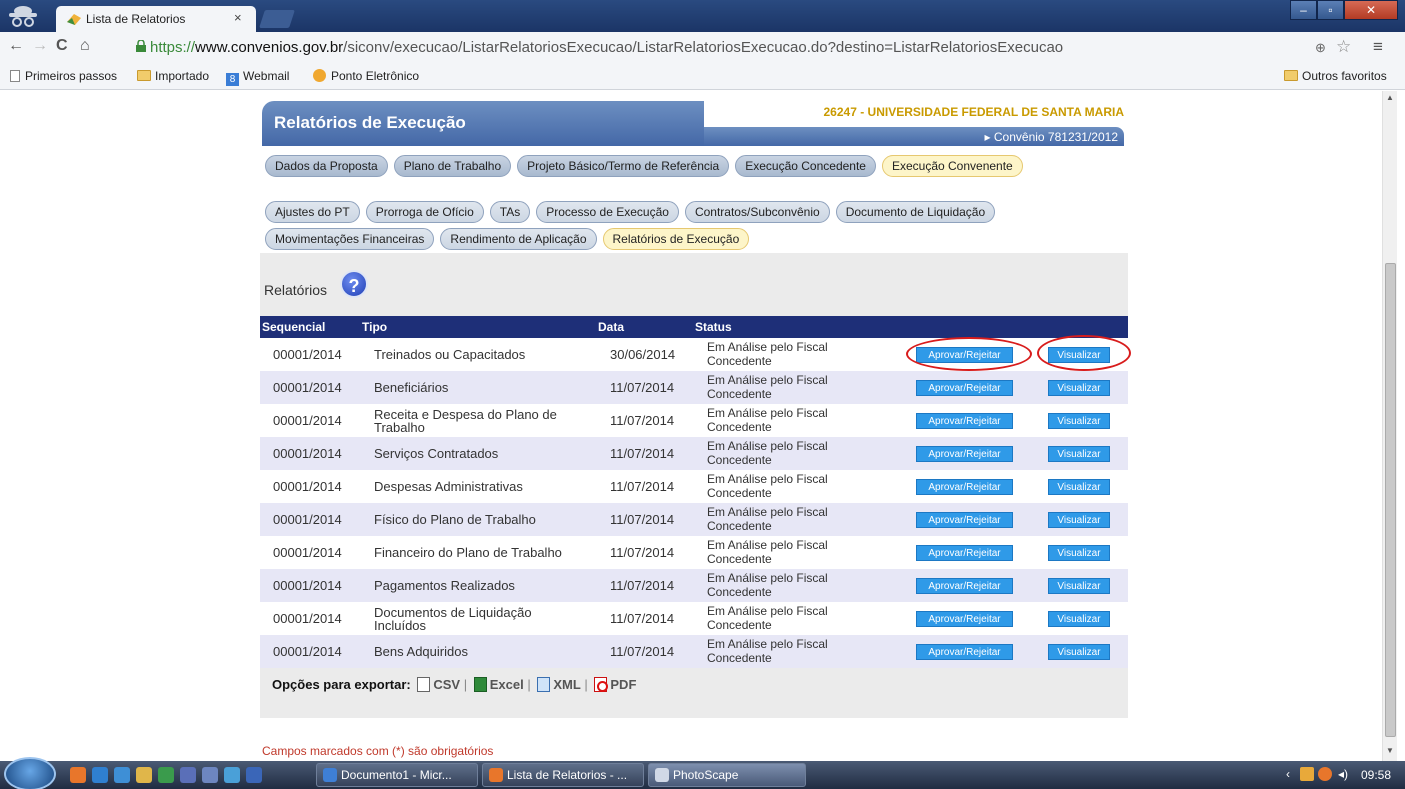 This screenshot has height=789, width=1405. I want to click on cell-tipo: Físico do Plano de Trabalho, so click(455, 519).